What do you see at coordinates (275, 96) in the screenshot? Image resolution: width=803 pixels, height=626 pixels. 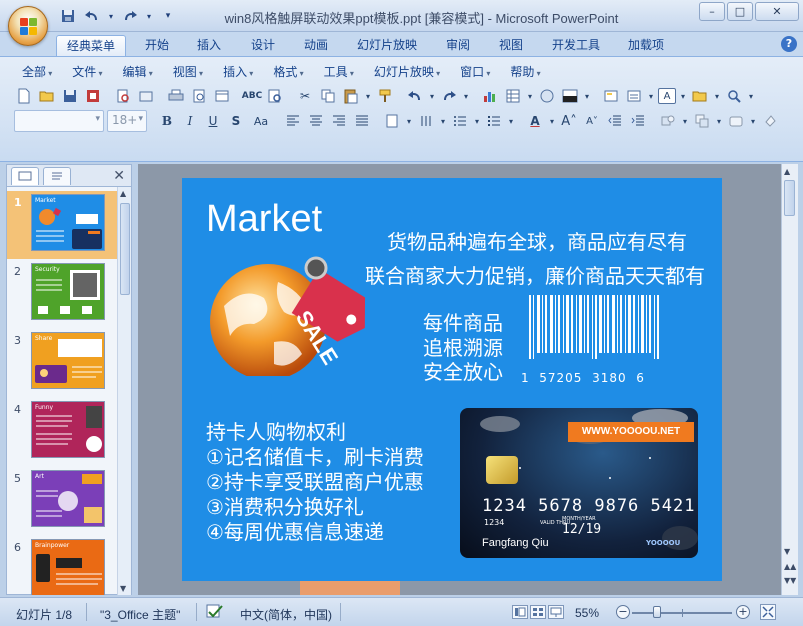 I see `research-icon` at bounding box center [275, 96].